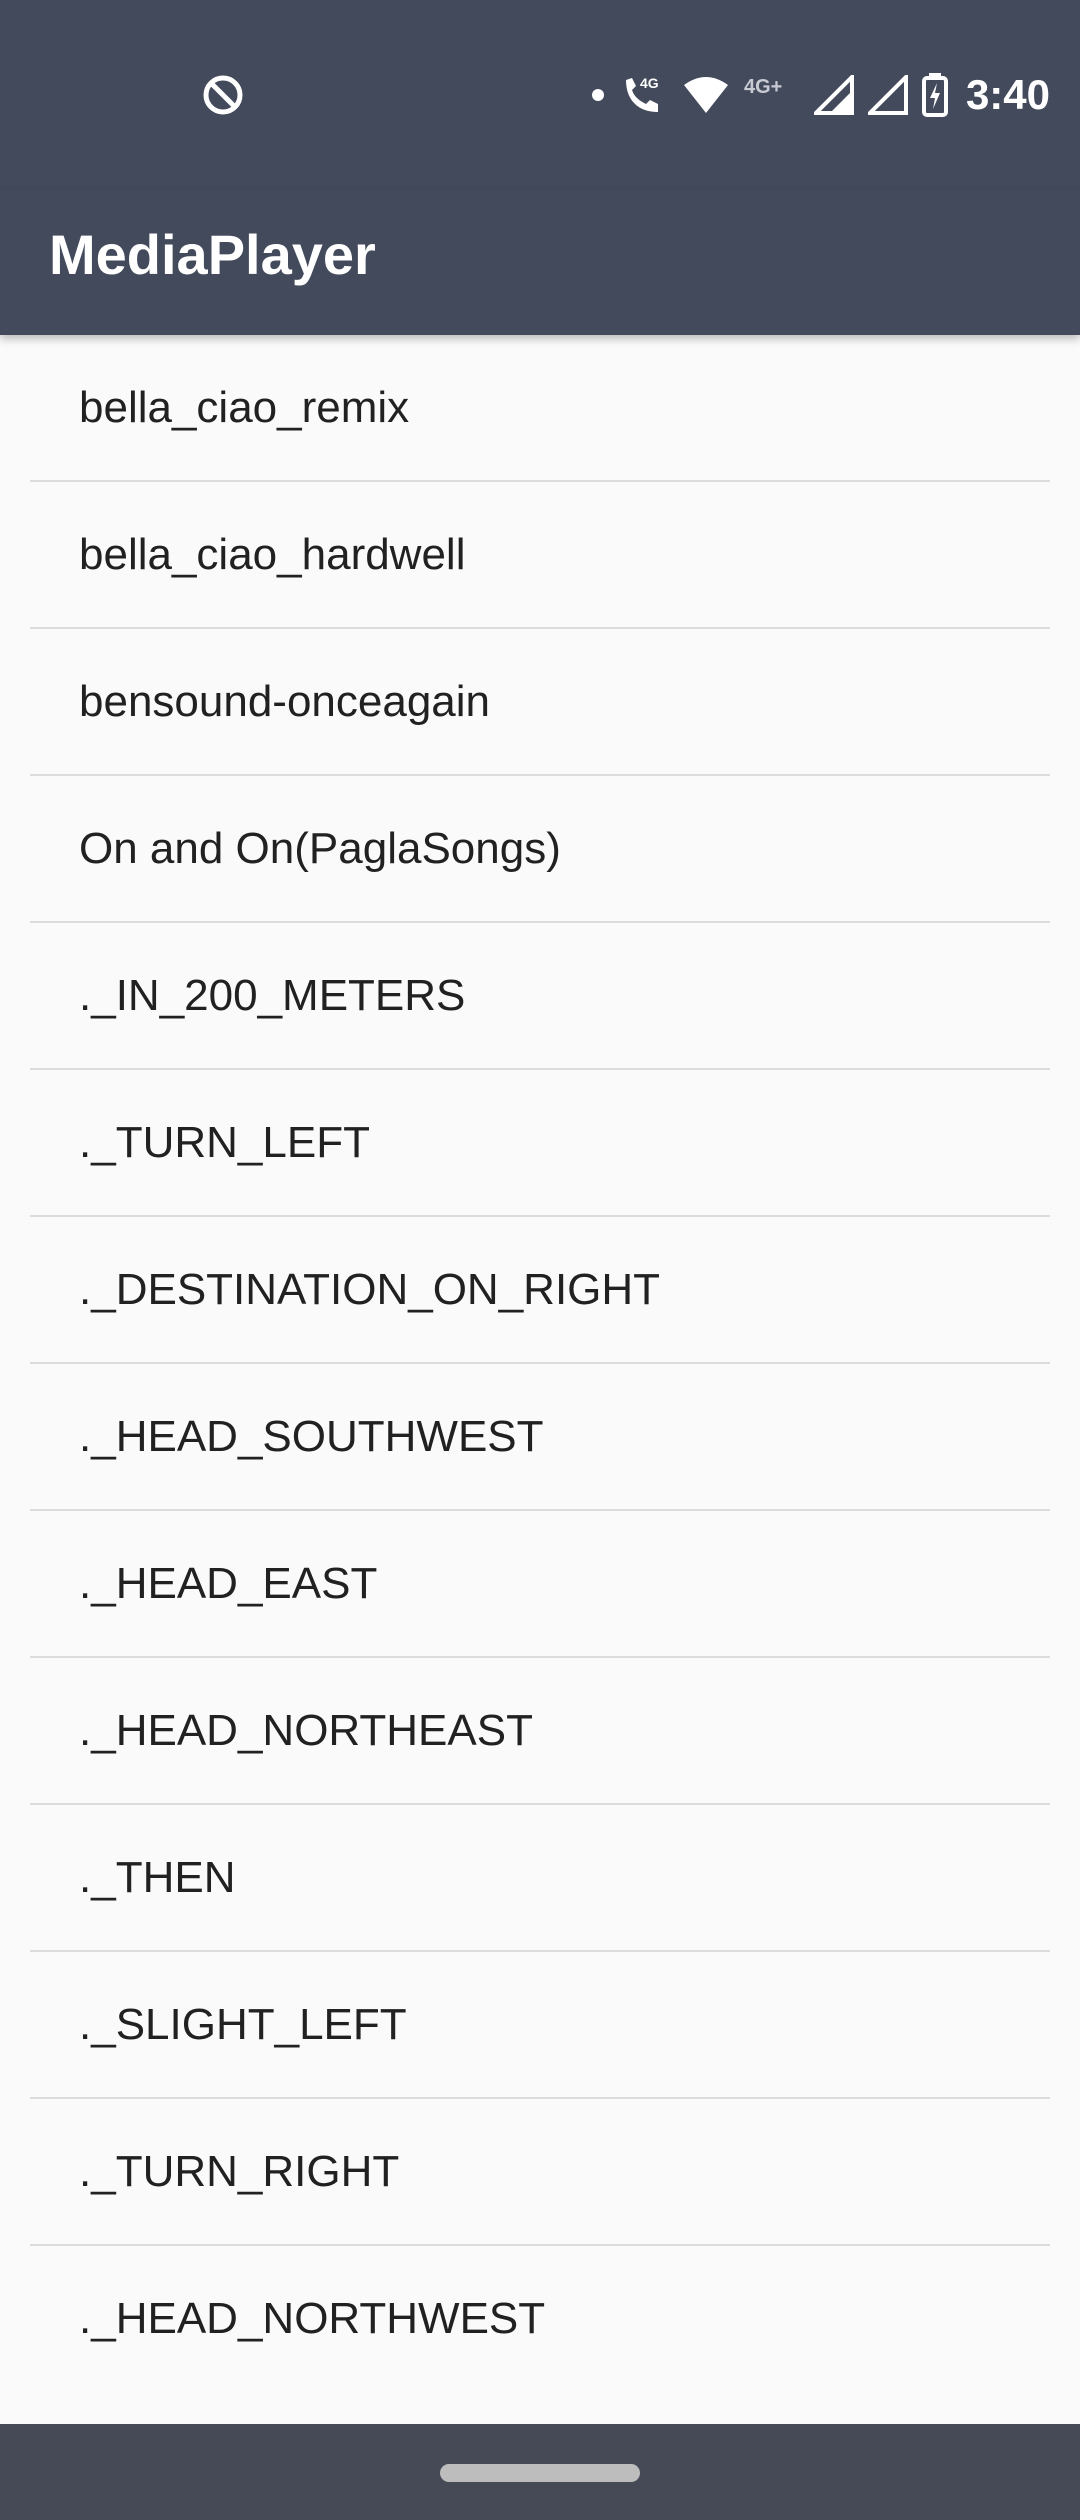 The image size is (1080, 2520). What do you see at coordinates (934, 95) in the screenshot?
I see `battery-charging-icon` at bounding box center [934, 95].